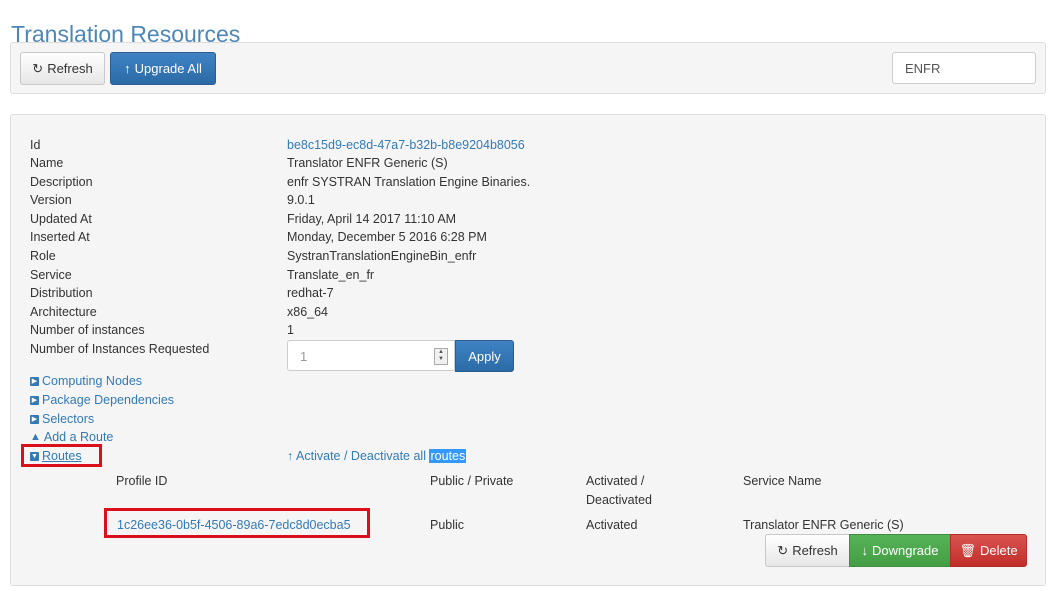  I want to click on spinner-up-icon: ▲, so click(441, 352).